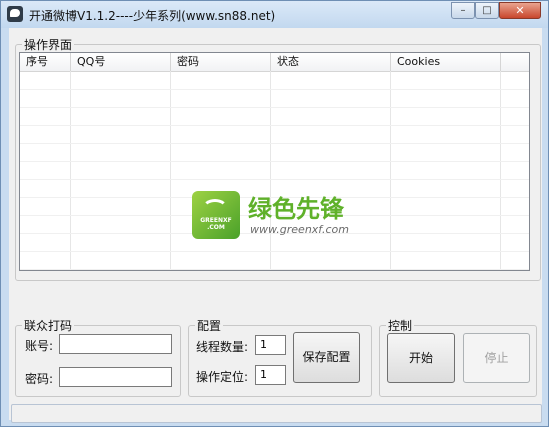 This screenshot has width=549, height=427. What do you see at coordinates (270, 345) in the screenshot?
I see `threads-input: 1` at bounding box center [270, 345].